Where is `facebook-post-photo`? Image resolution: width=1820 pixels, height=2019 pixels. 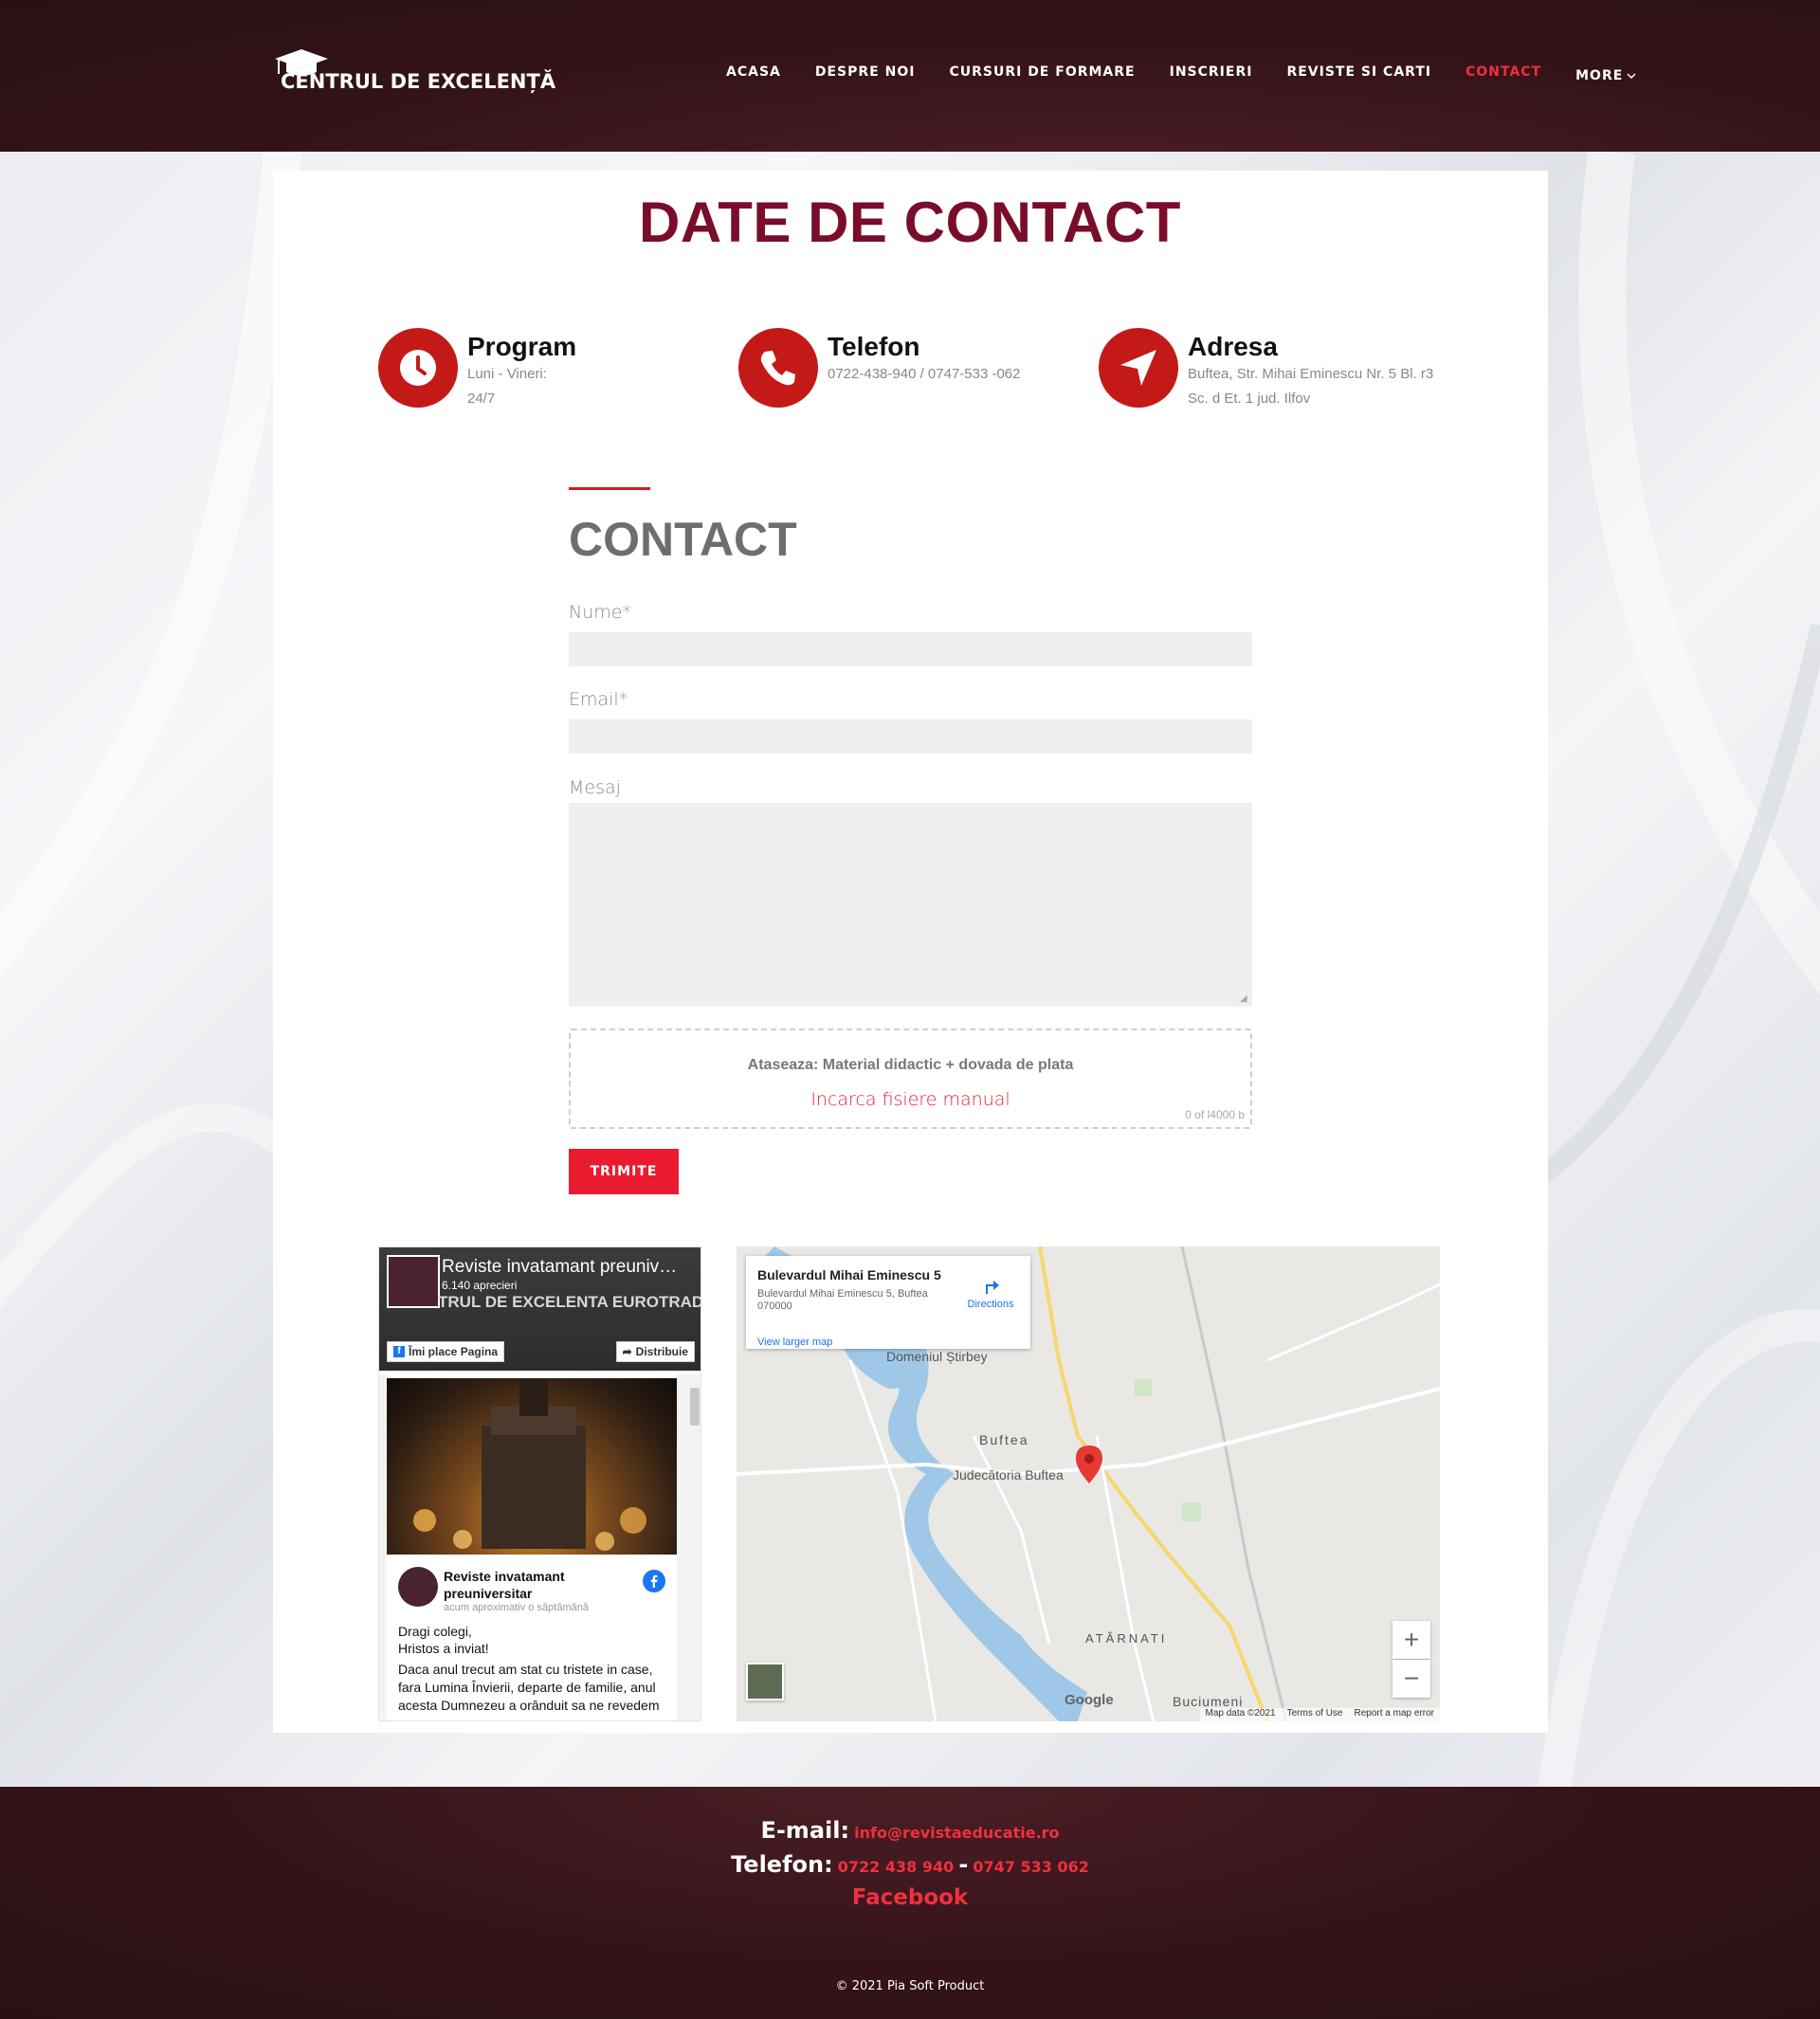 facebook-post-photo is located at coordinates (532, 1466).